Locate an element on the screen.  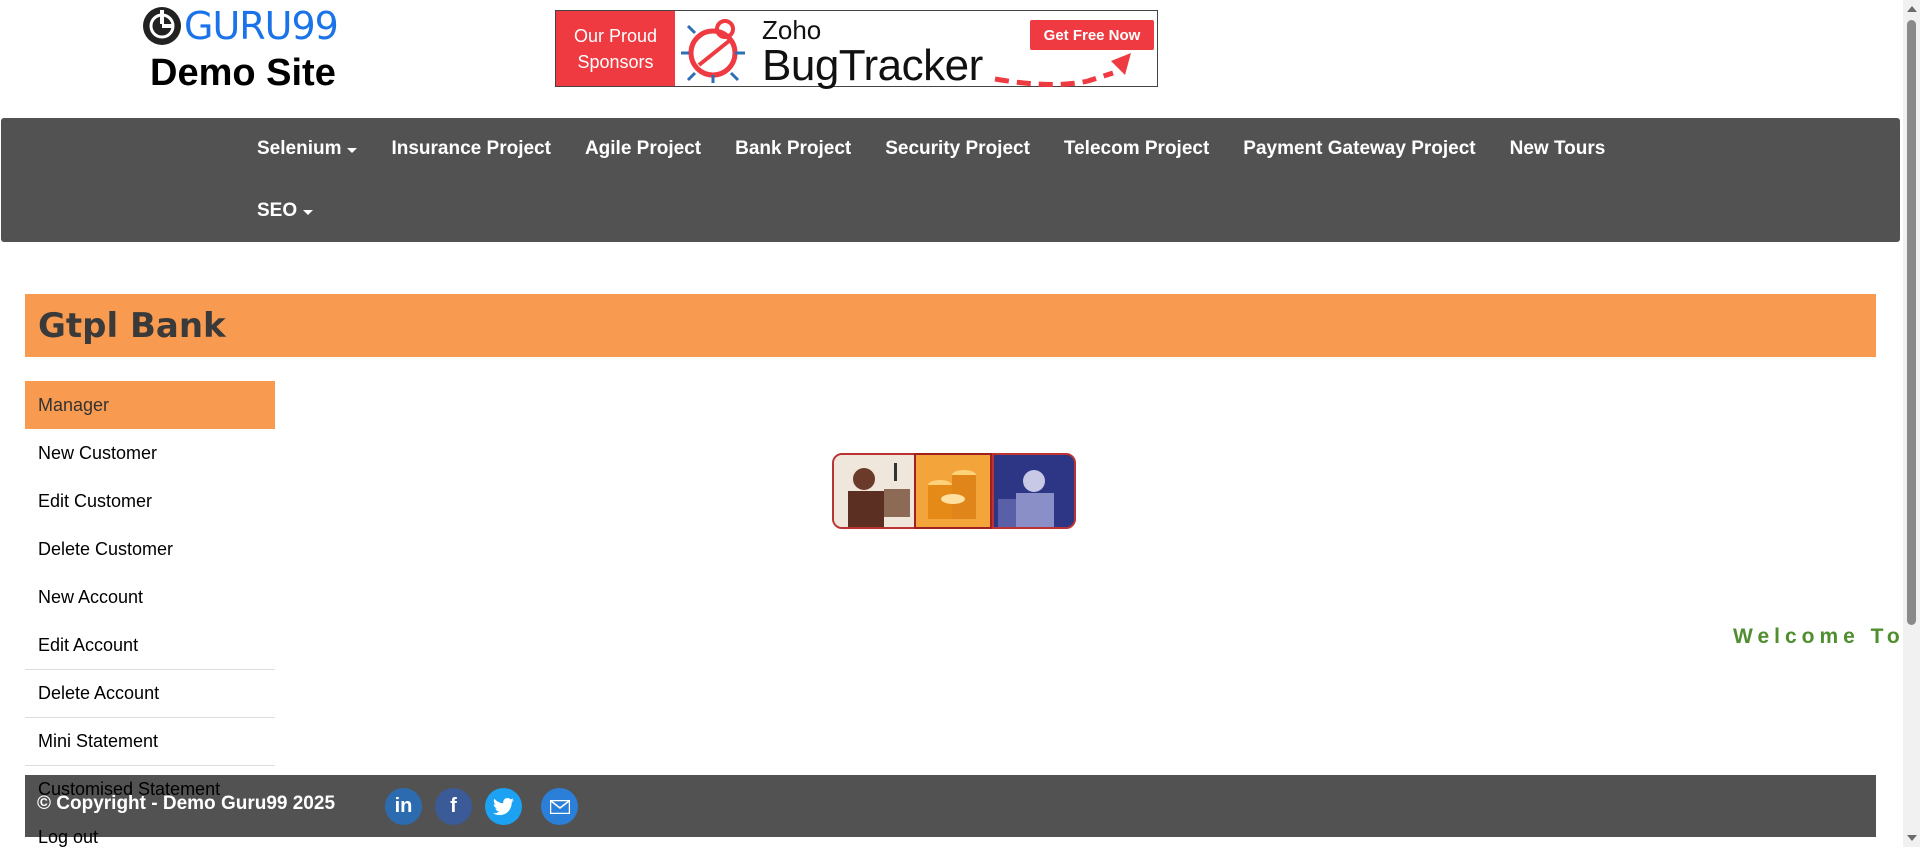
facebook-icon: f is located at coordinates (453, 806).